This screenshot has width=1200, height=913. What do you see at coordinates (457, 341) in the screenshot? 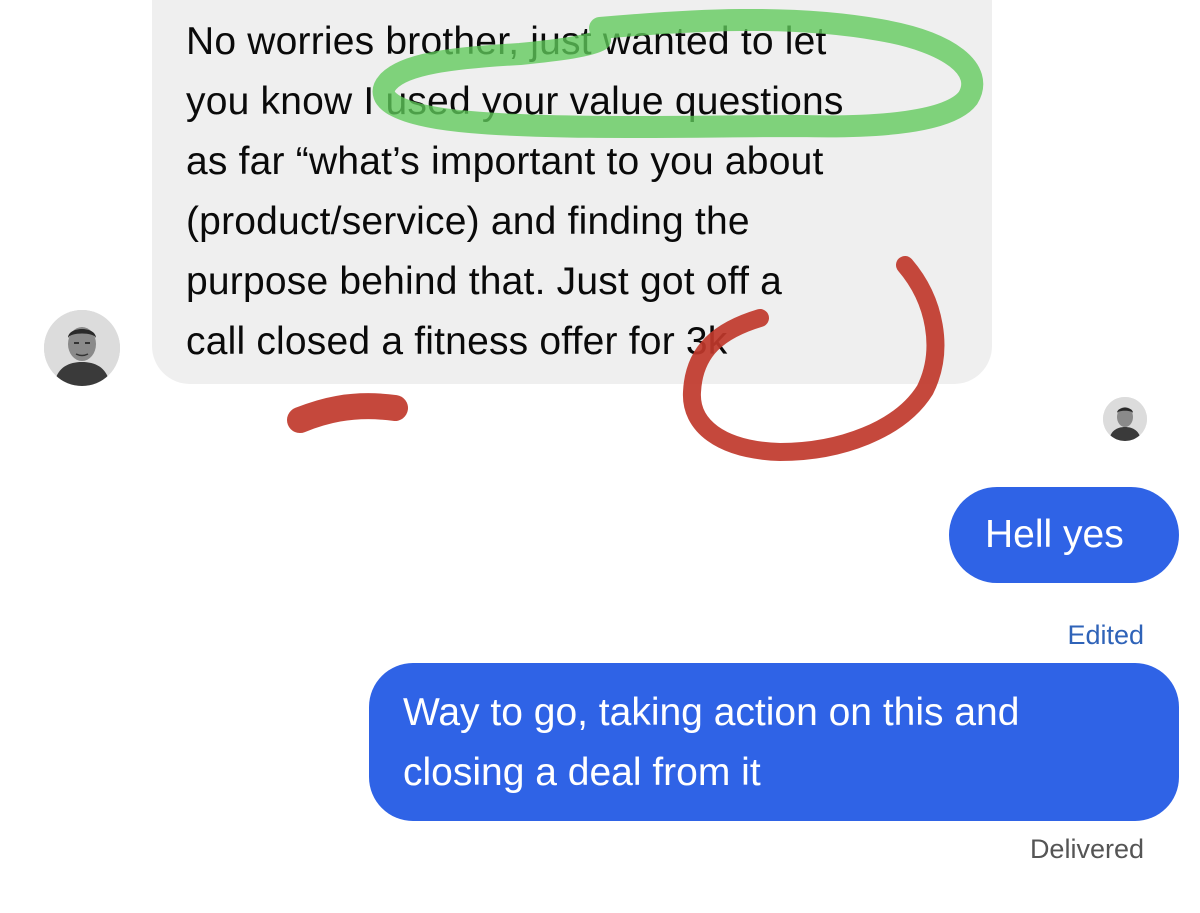
I see `incoming-message-line: call closed a fitness offer for 3k` at bounding box center [457, 341].